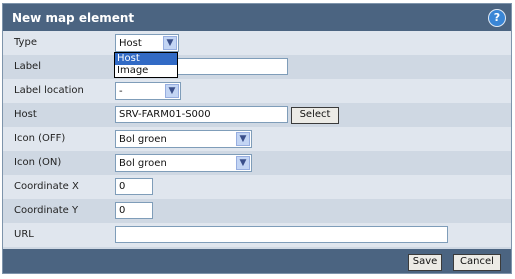 The height and width of the screenshot is (279, 515). What do you see at coordinates (24, 234) in the screenshot?
I see `url-label: URL` at bounding box center [24, 234].